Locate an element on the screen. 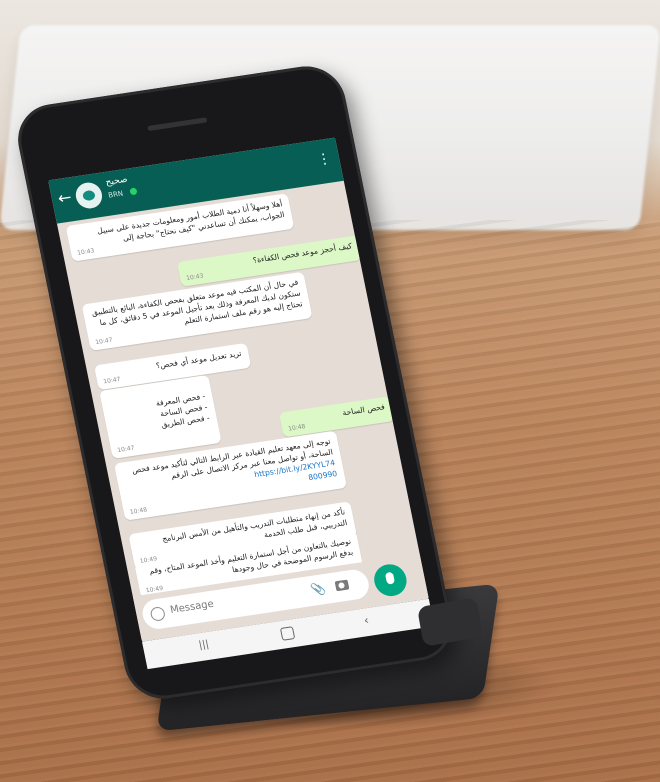 Image resolution: width=660 pixels, height=782 pixels. message-outgoing: فحص الساحة 10:48 is located at coordinates (336, 417).